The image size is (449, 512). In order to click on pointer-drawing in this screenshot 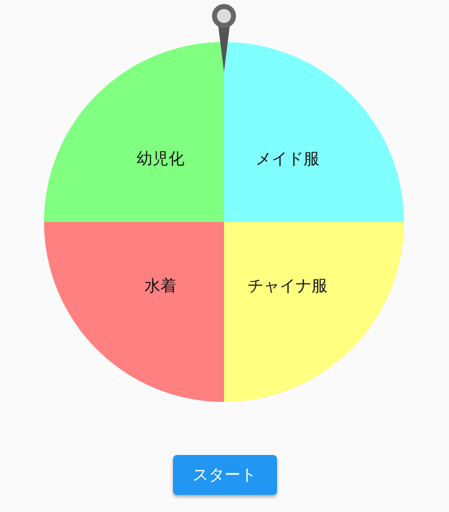, I will do `click(224, 38)`.